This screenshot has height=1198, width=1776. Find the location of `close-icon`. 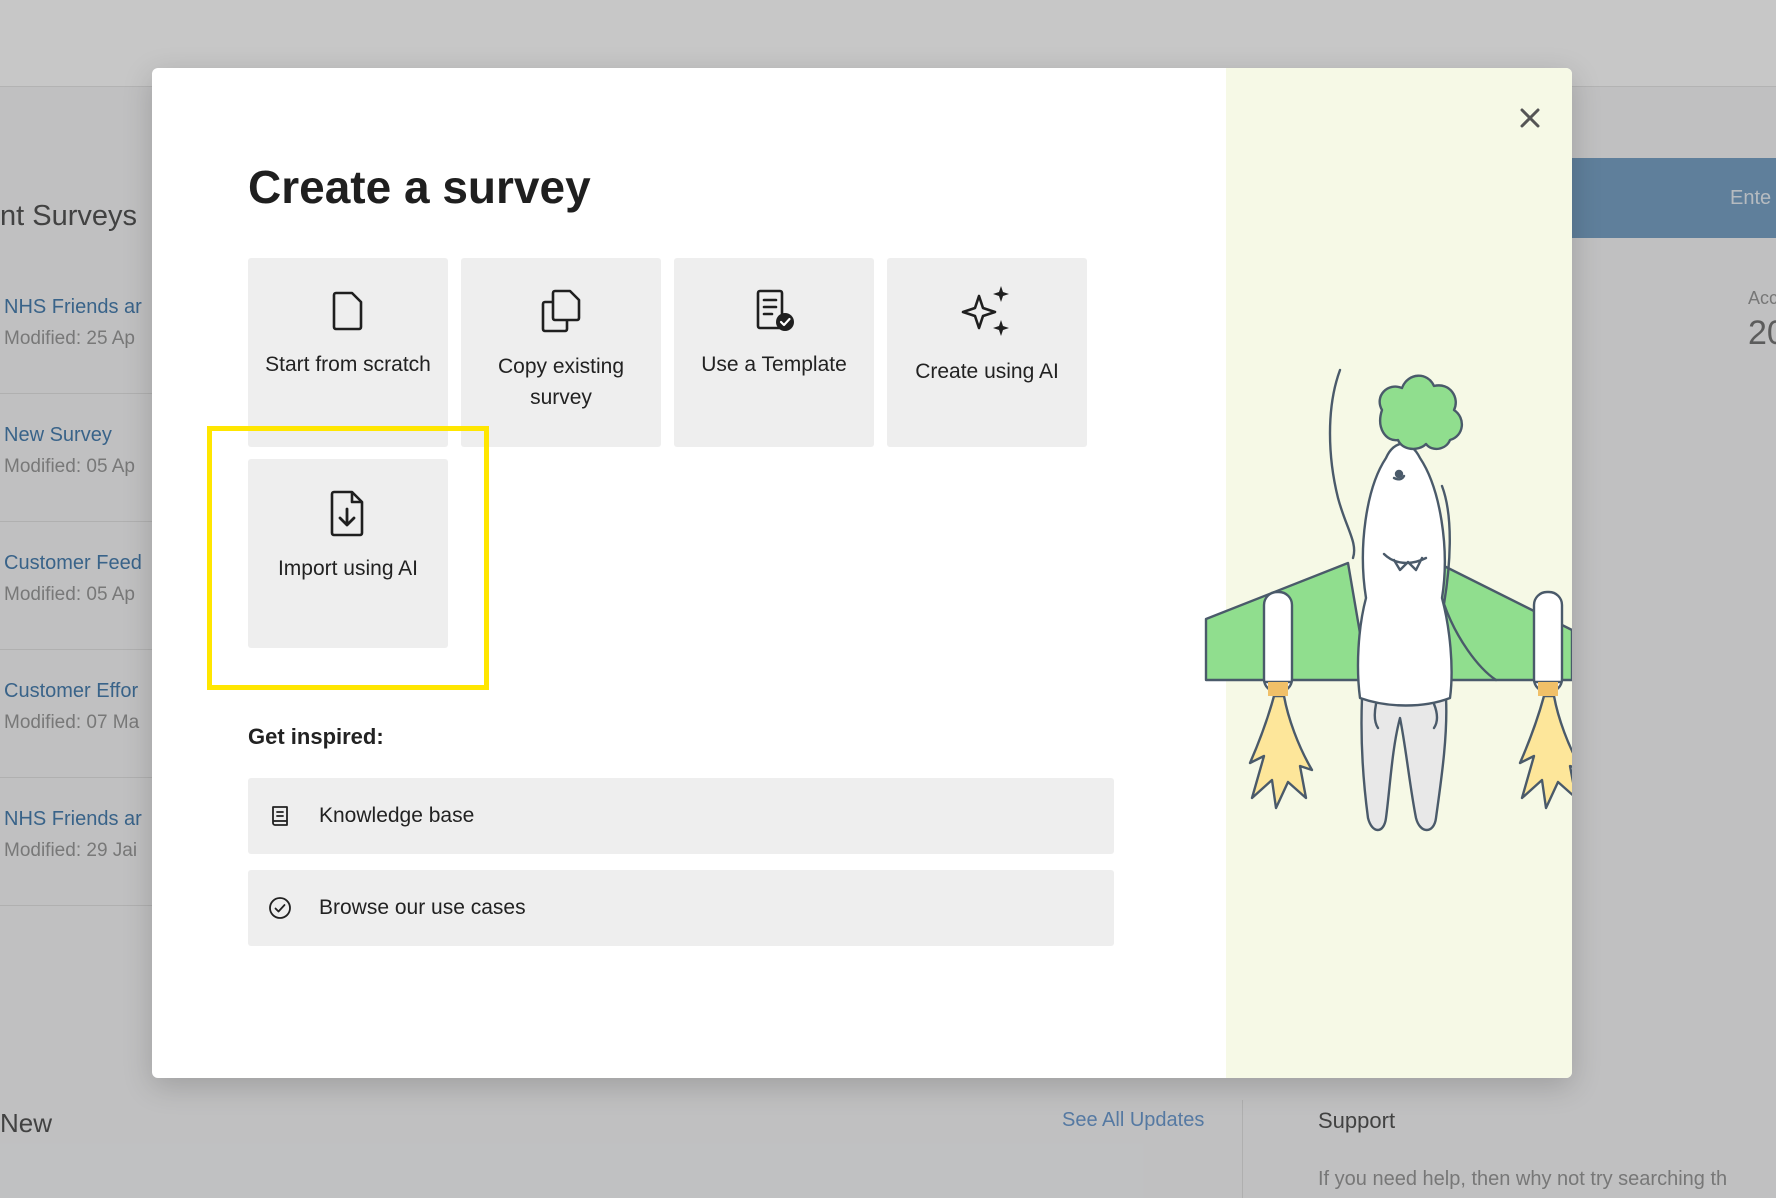

close-icon is located at coordinates (1530, 118).